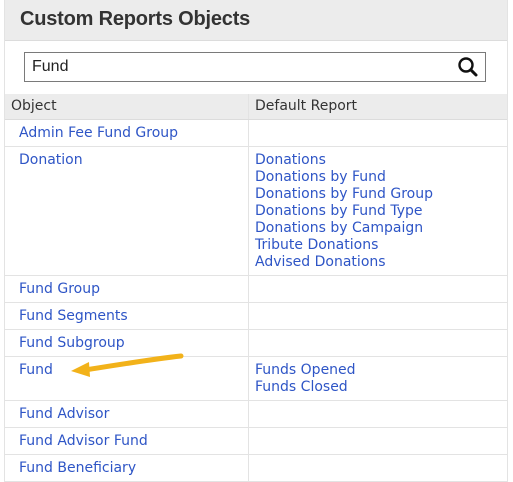 This screenshot has width=513, height=482. I want to click on report-link: Donations by Fund Group, so click(381, 194).